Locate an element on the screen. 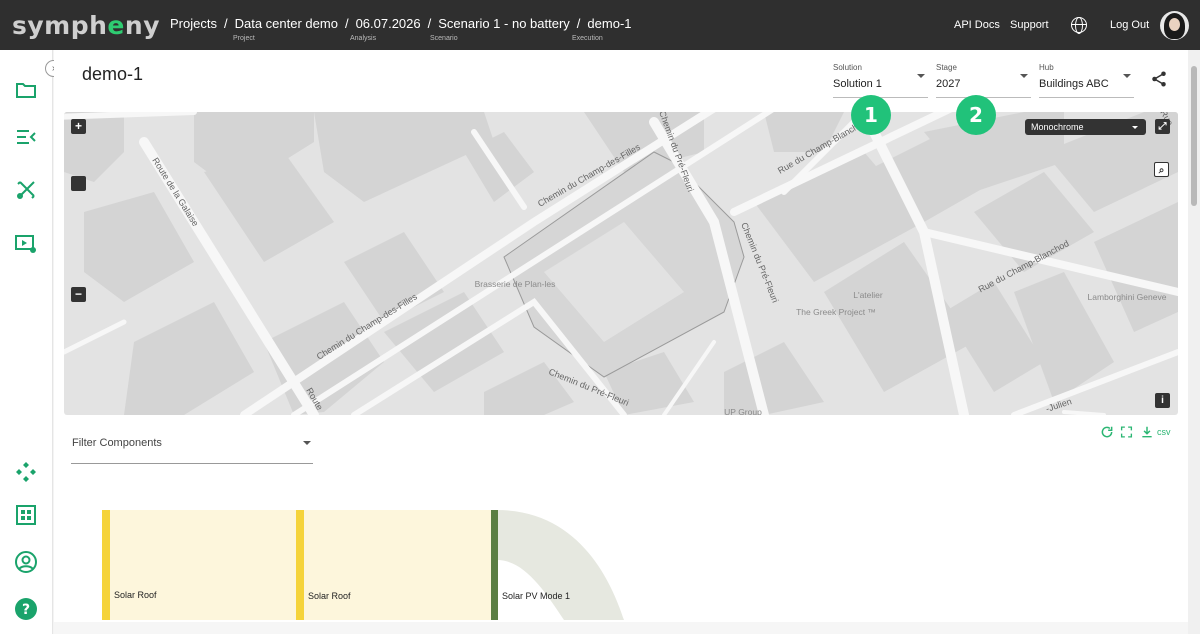  list-collapse-icon is located at coordinates (26, 137).